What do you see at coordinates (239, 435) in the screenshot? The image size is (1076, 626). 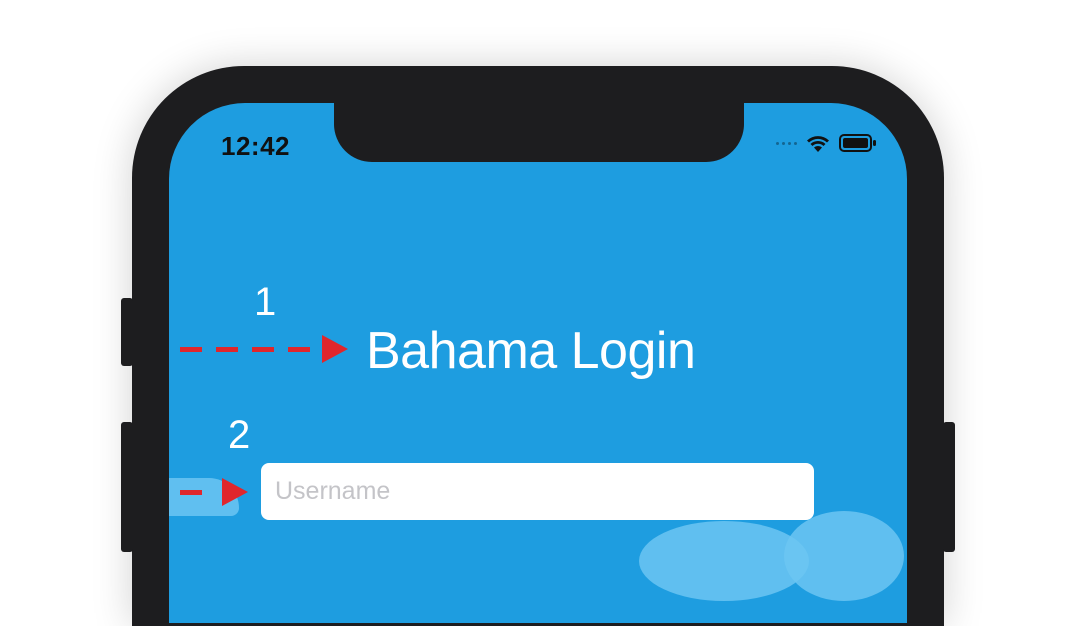 I see `annotation-number-2: 2` at bounding box center [239, 435].